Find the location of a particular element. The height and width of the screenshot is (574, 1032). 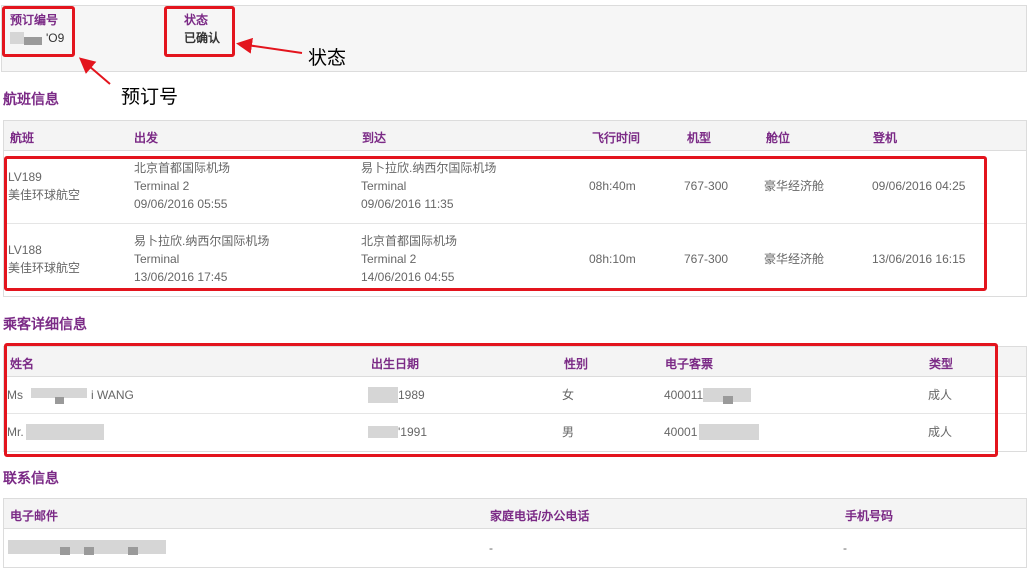

booking-ref-value: 'O9 is located at coordinates (55, 38).